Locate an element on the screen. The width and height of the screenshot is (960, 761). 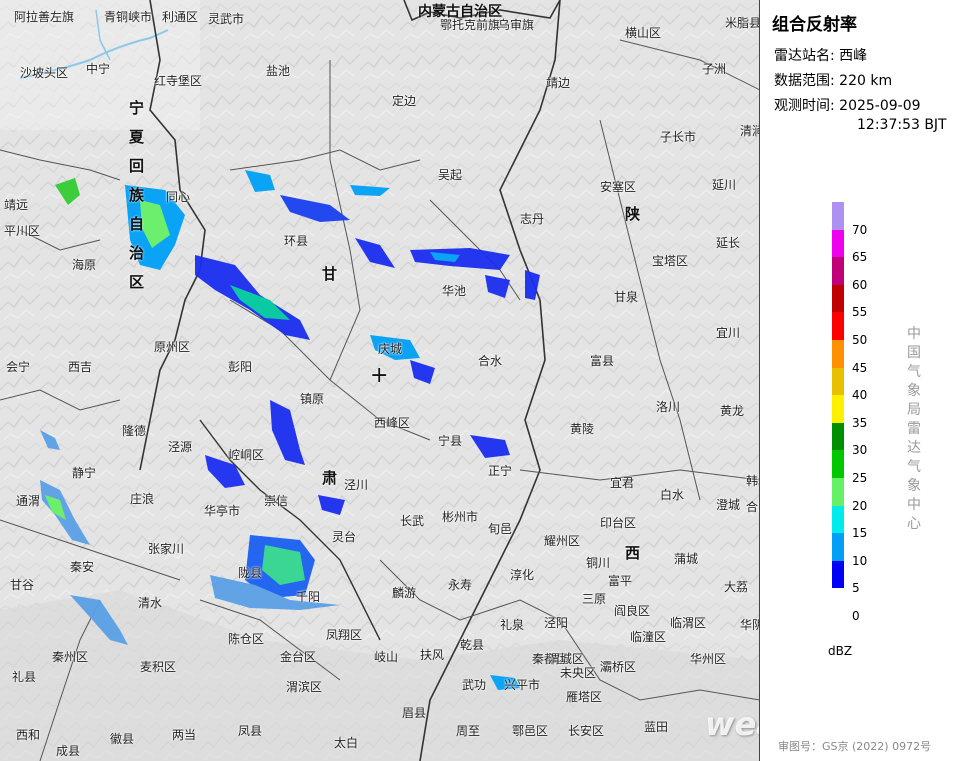
place-label: 铜川 is located at coordinates (598, 563).